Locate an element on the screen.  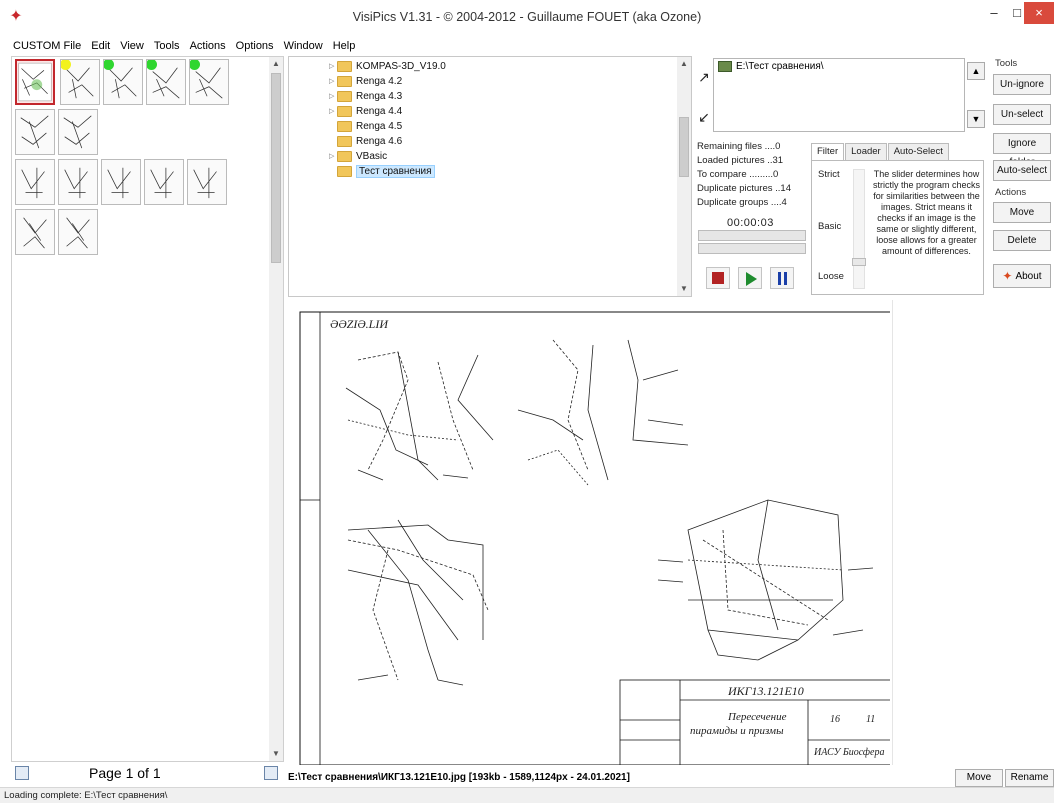
about-button: ✦ About is located at coordinates (1022, 276).